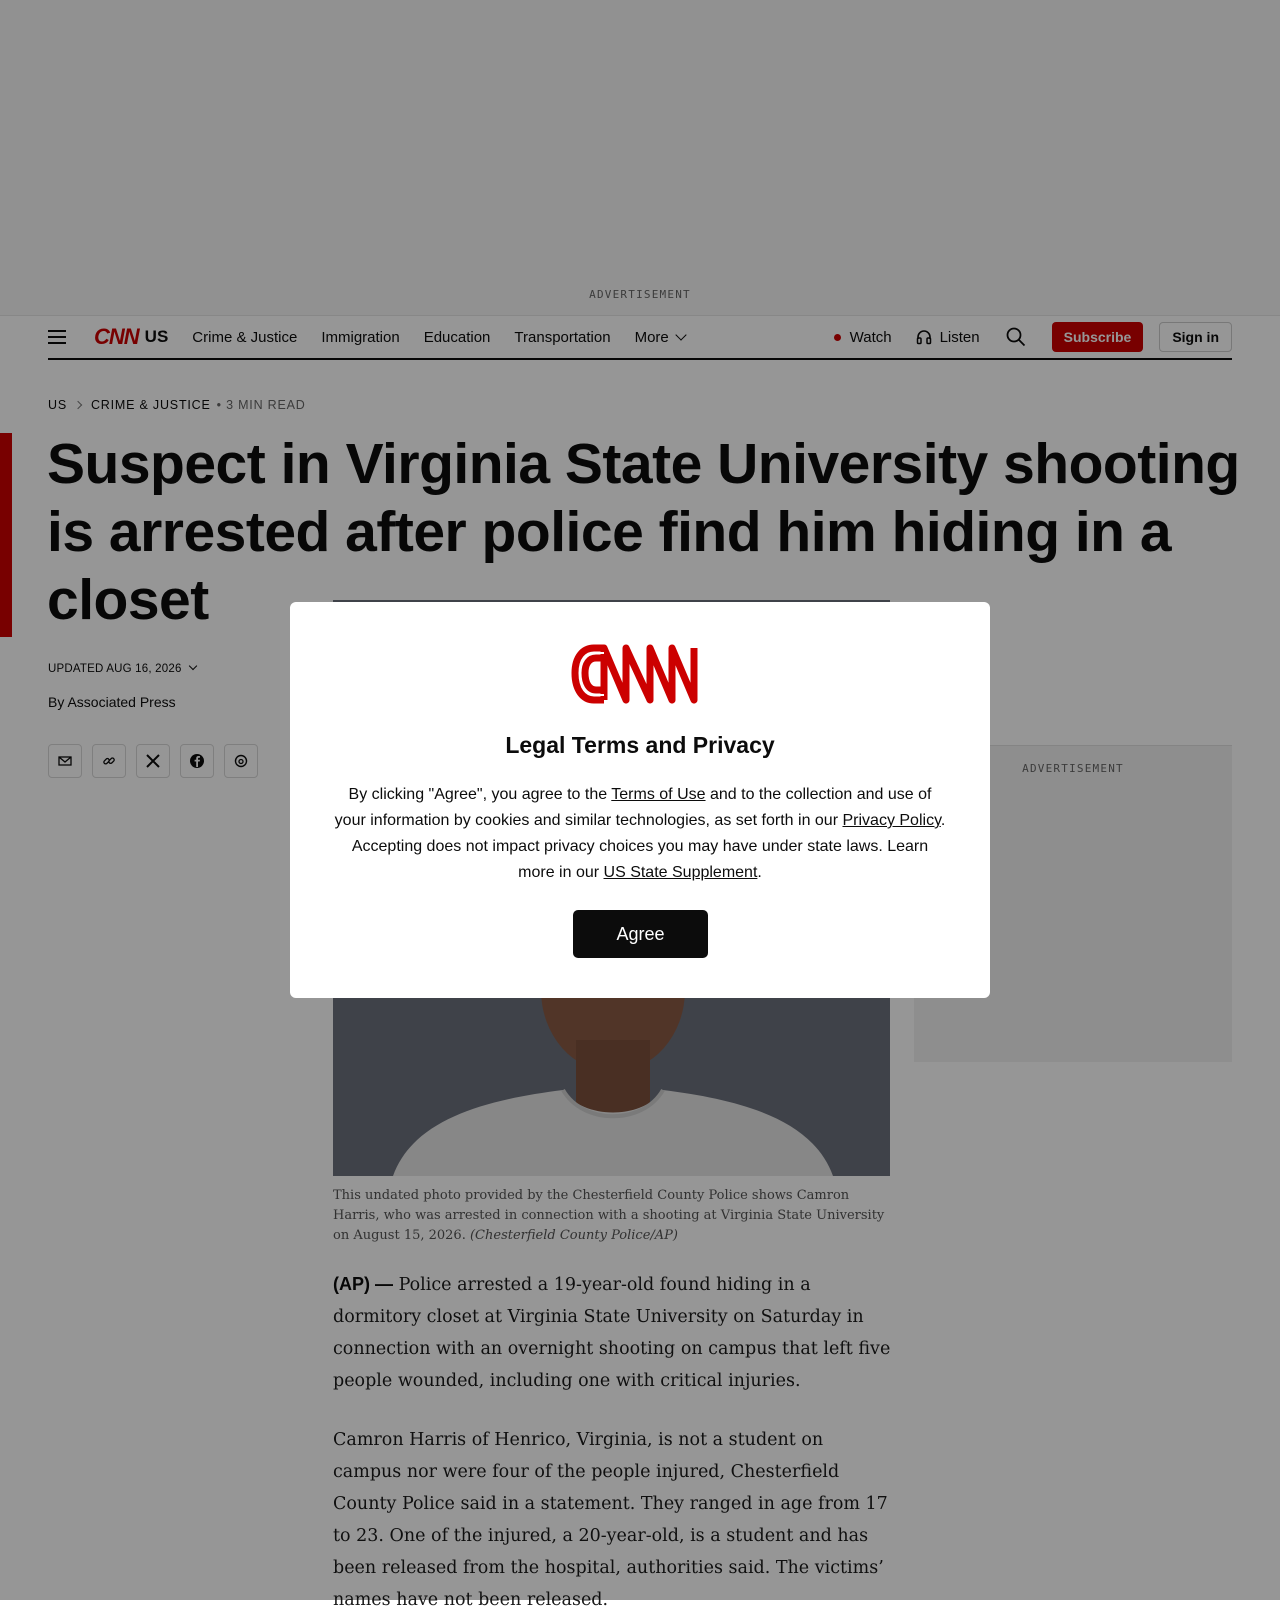 Image resolution: width=1280 pixels, height=1616 pixels. Describe the element at coordinates (681, 872) in the screenshot. I see `us-state-supplement-link: US State Supplement` at that location.